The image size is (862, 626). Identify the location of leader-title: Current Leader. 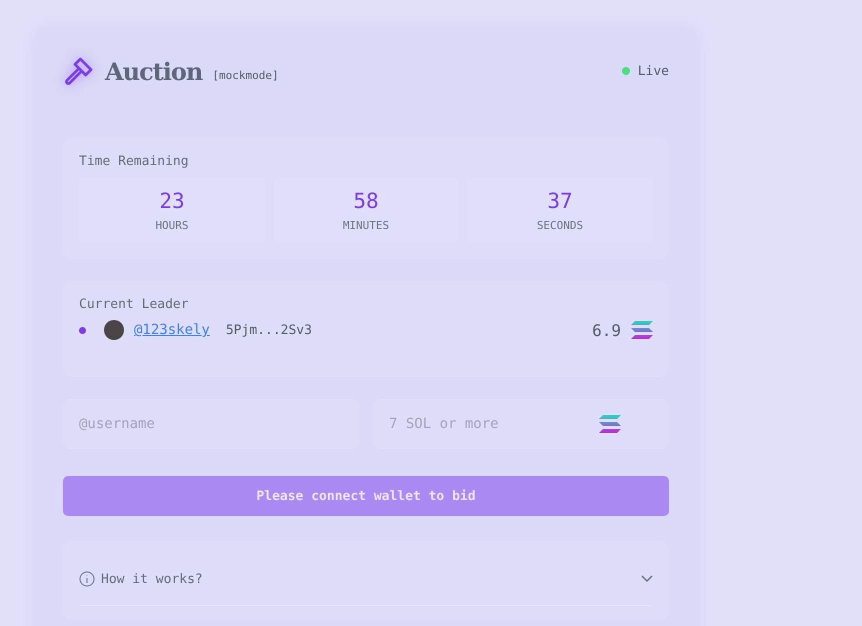
(134, 304).